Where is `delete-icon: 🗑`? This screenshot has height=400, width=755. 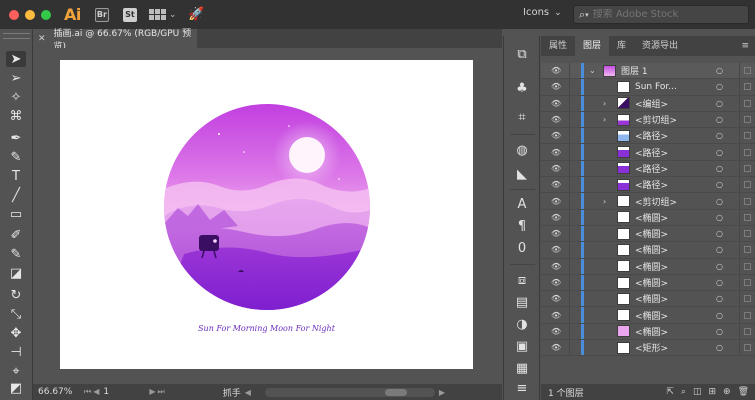
delete-icon: 🗑 is located at coordinates (743, 392).